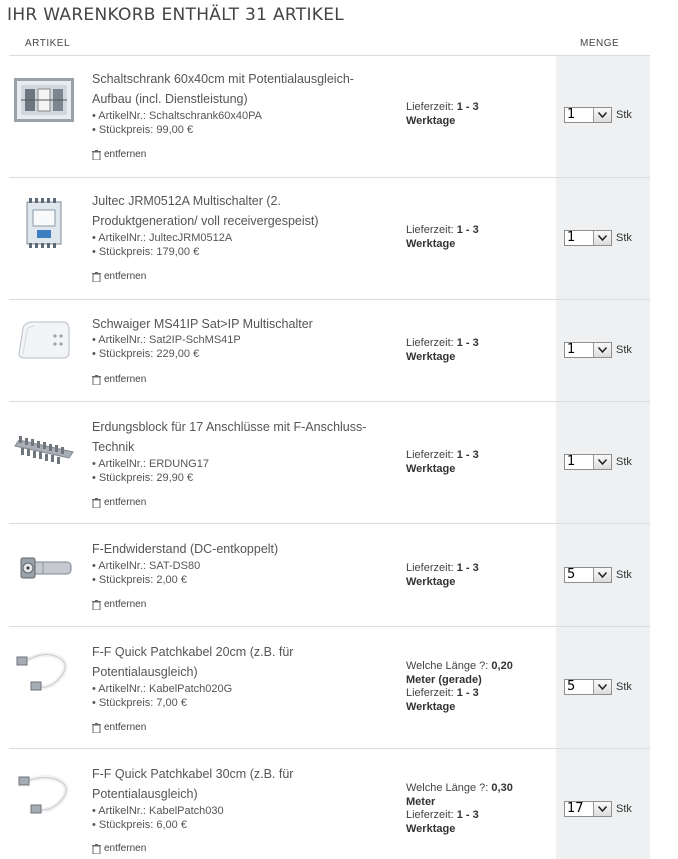 This screenshot has height=859, width=678. What do you see at coordinates (242, 324) in the screenshot?
I see `product-name: Schwaiger MS41IP Sat>IP Multischalter` at bounding box center [242, 324].